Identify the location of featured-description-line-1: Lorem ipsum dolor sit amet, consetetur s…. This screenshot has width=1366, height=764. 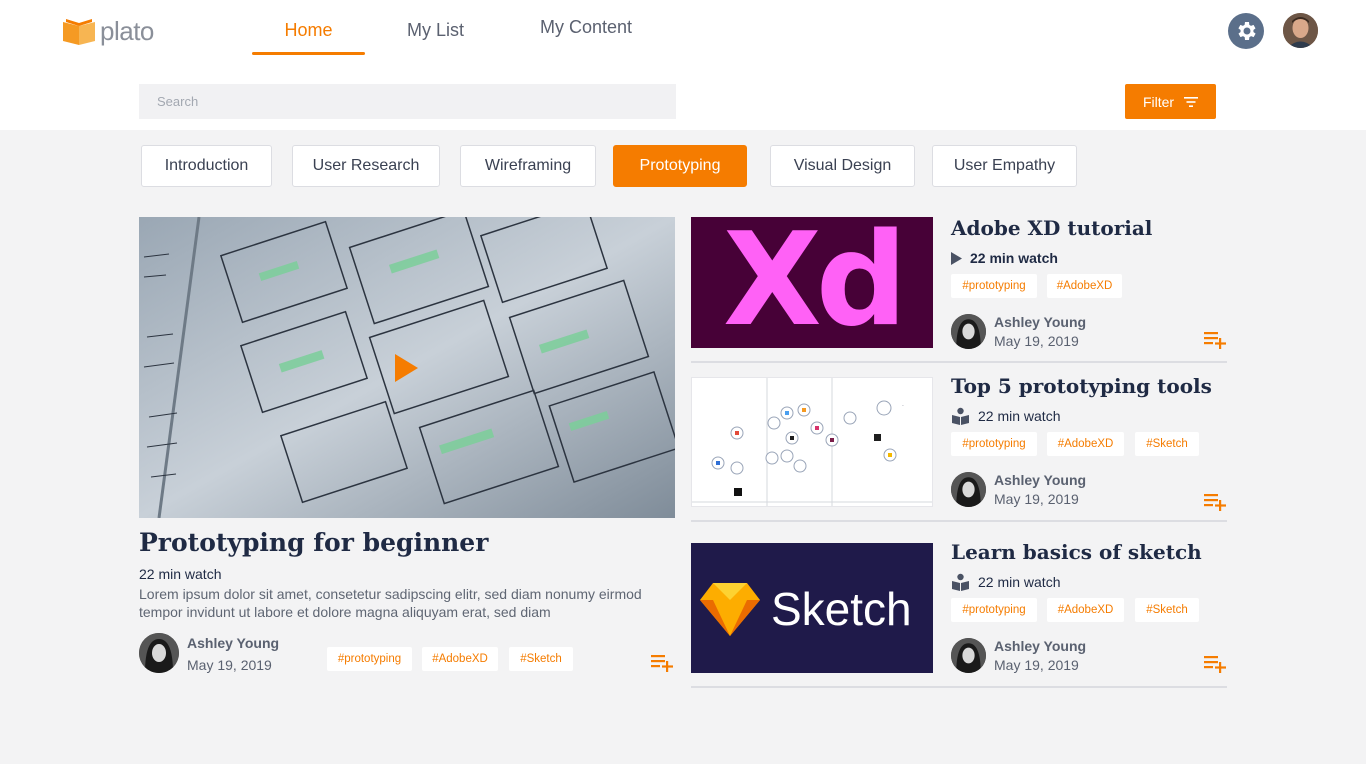
(390, 594).